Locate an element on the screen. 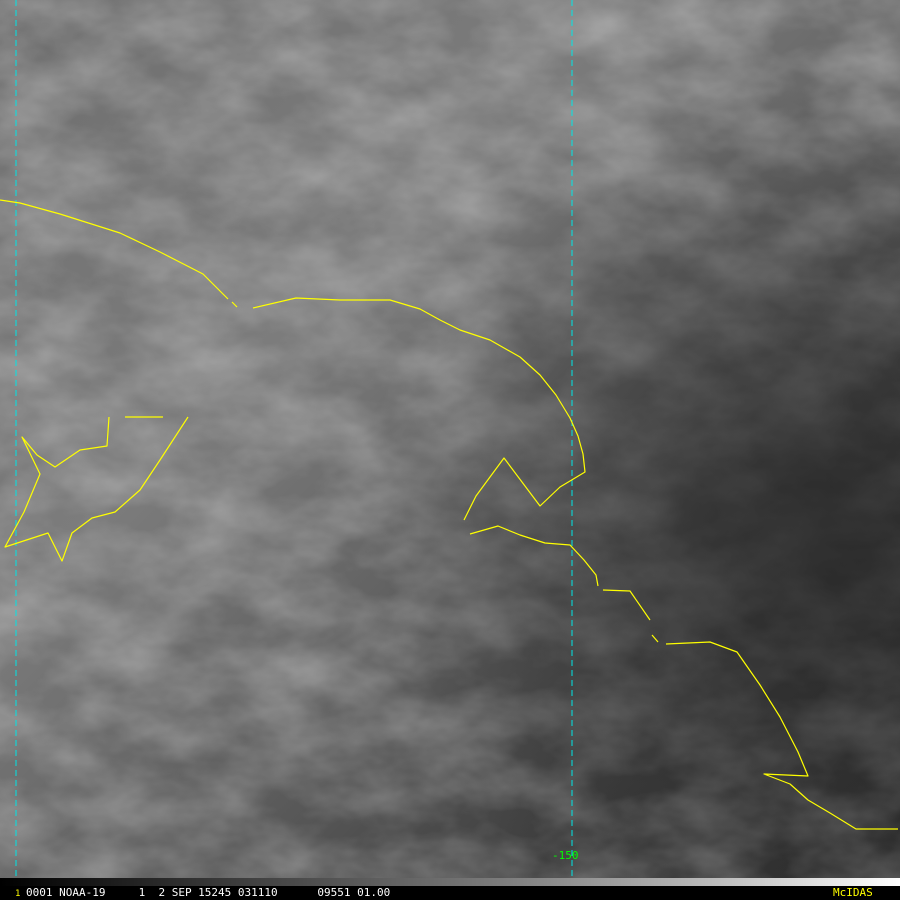 This screenshot has height=900, width=900. brand-label: McIDAS is located at coordinates (853, 892).